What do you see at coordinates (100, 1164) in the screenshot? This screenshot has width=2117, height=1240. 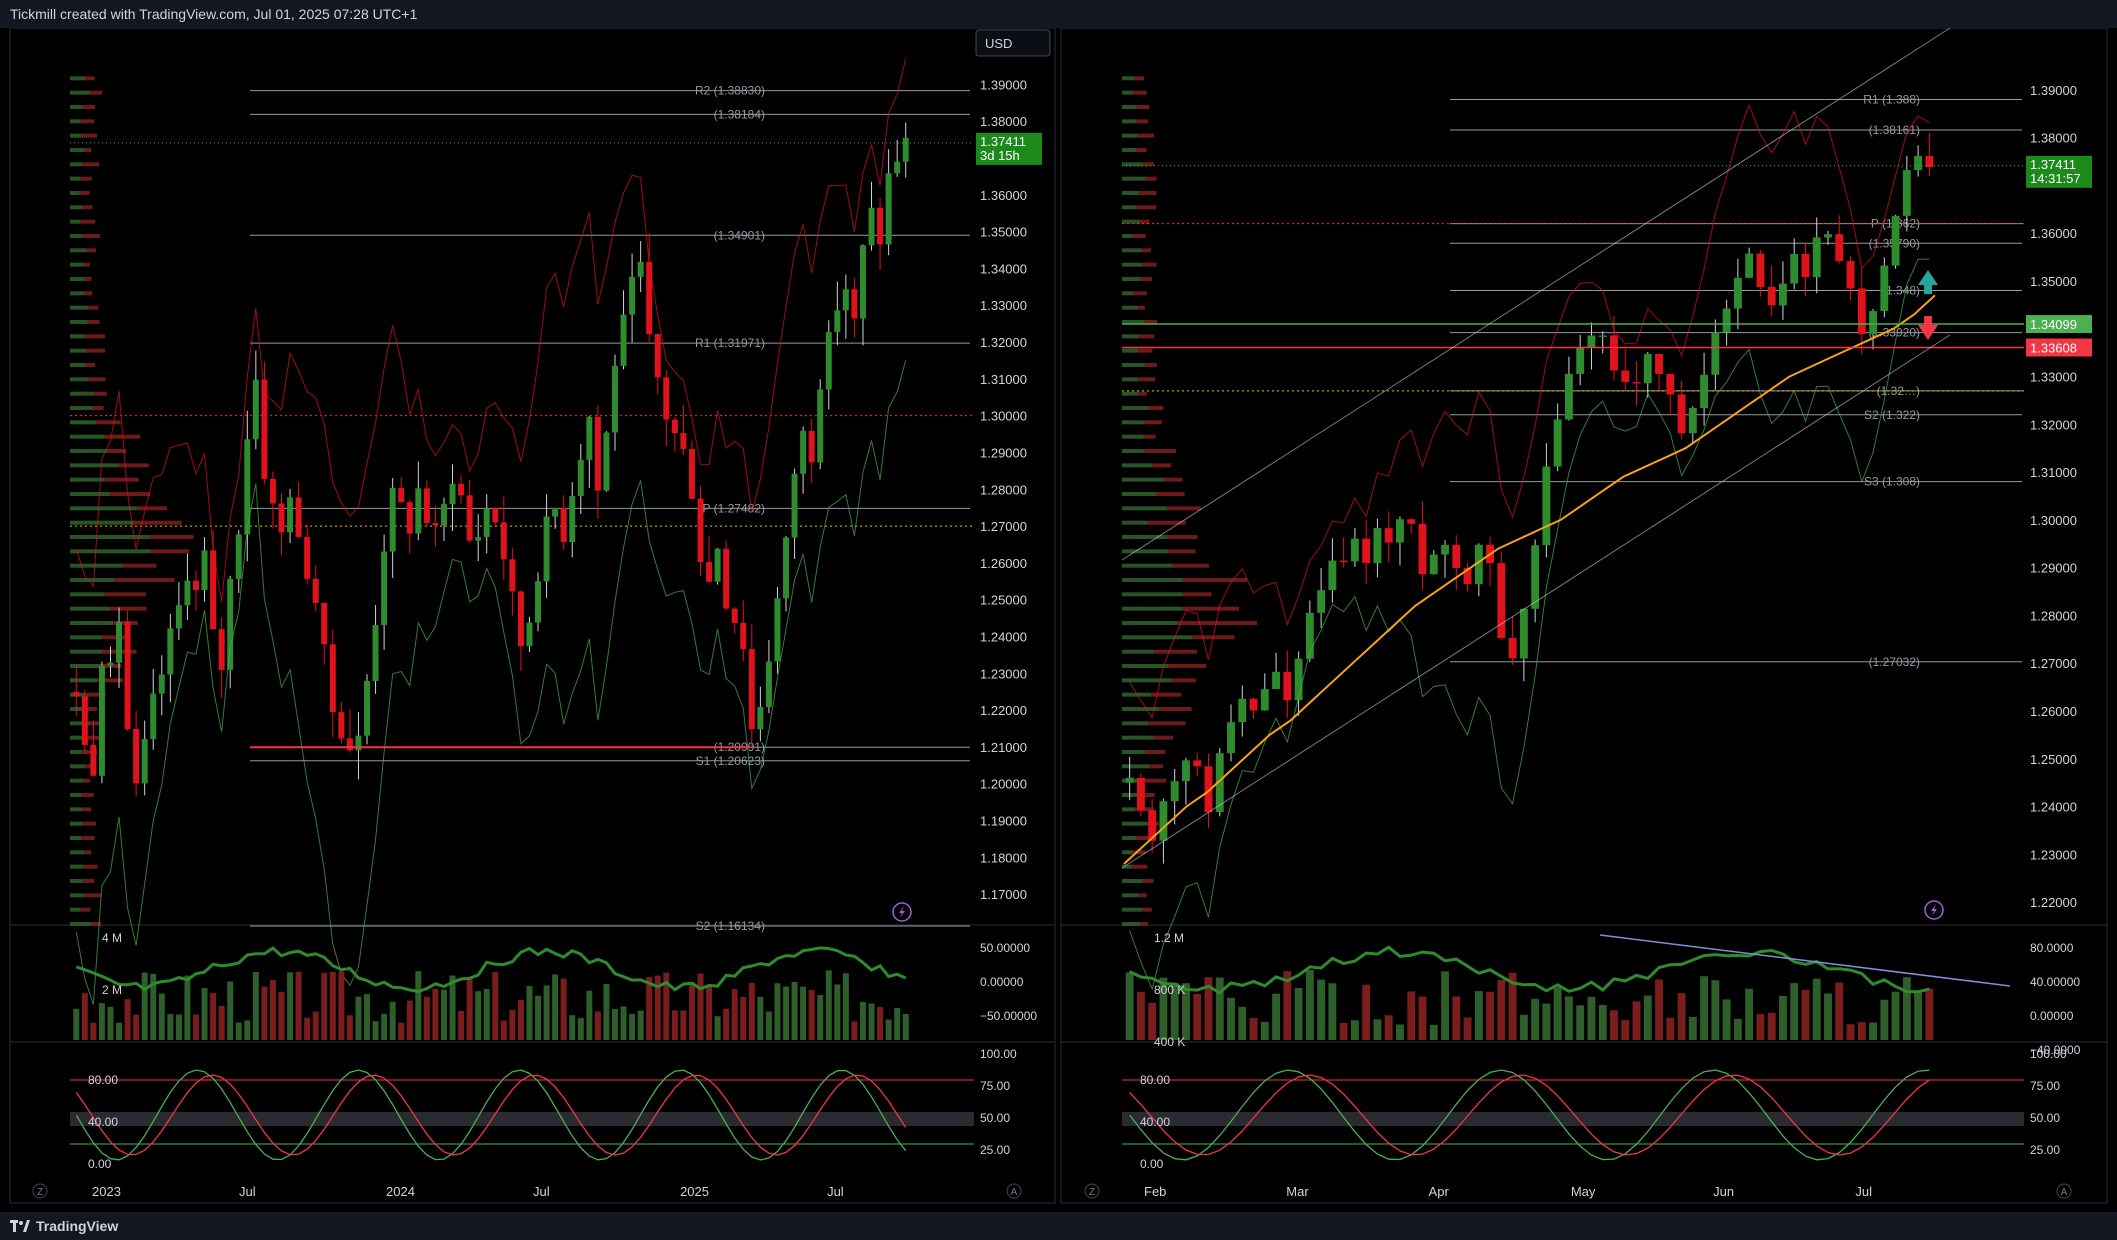 I see `stoch-left-tick-label: 0.00` at bounding box center [100, 1164].